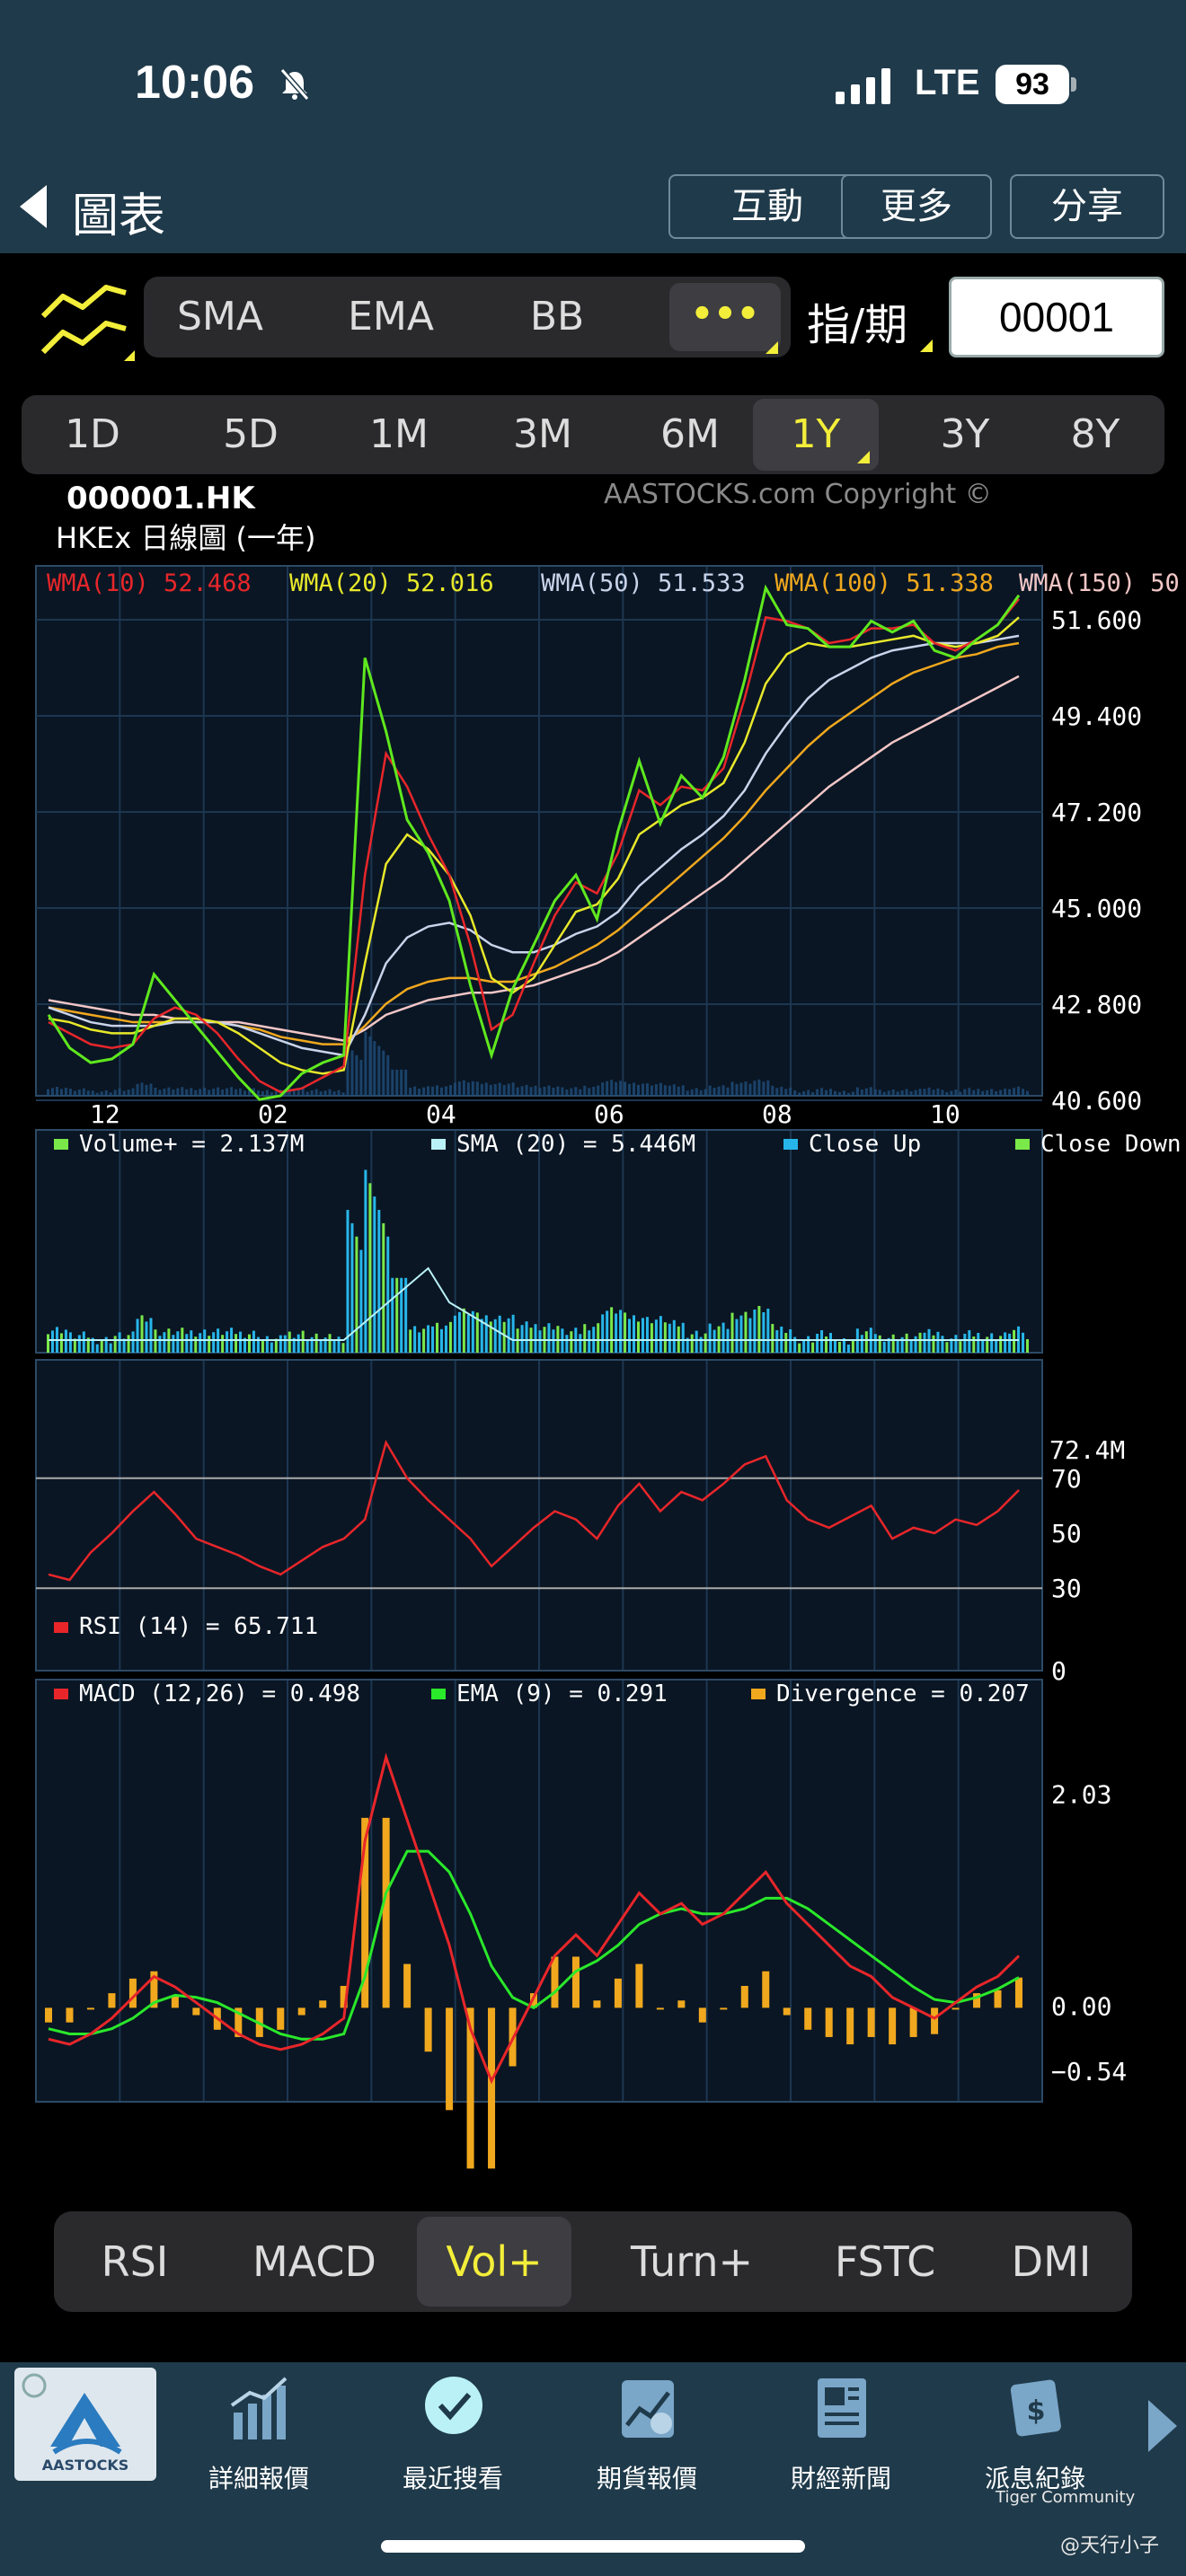 The width and height of the screenshot is (1186, 2576). What do you see at coordinates (725, 317) in the screenshot?
I see `more-indicators-button: •••` at bounding box center [725, 317].